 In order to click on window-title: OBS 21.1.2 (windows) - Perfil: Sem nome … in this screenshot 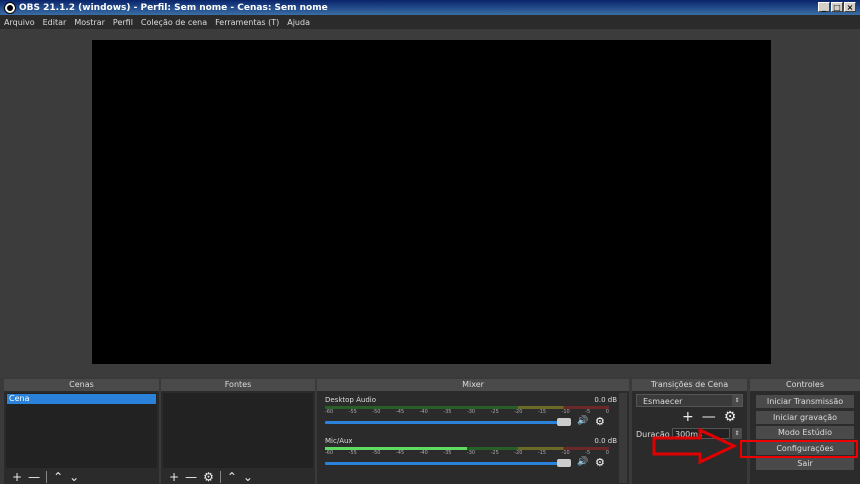, I will do `click(173, 7)`.